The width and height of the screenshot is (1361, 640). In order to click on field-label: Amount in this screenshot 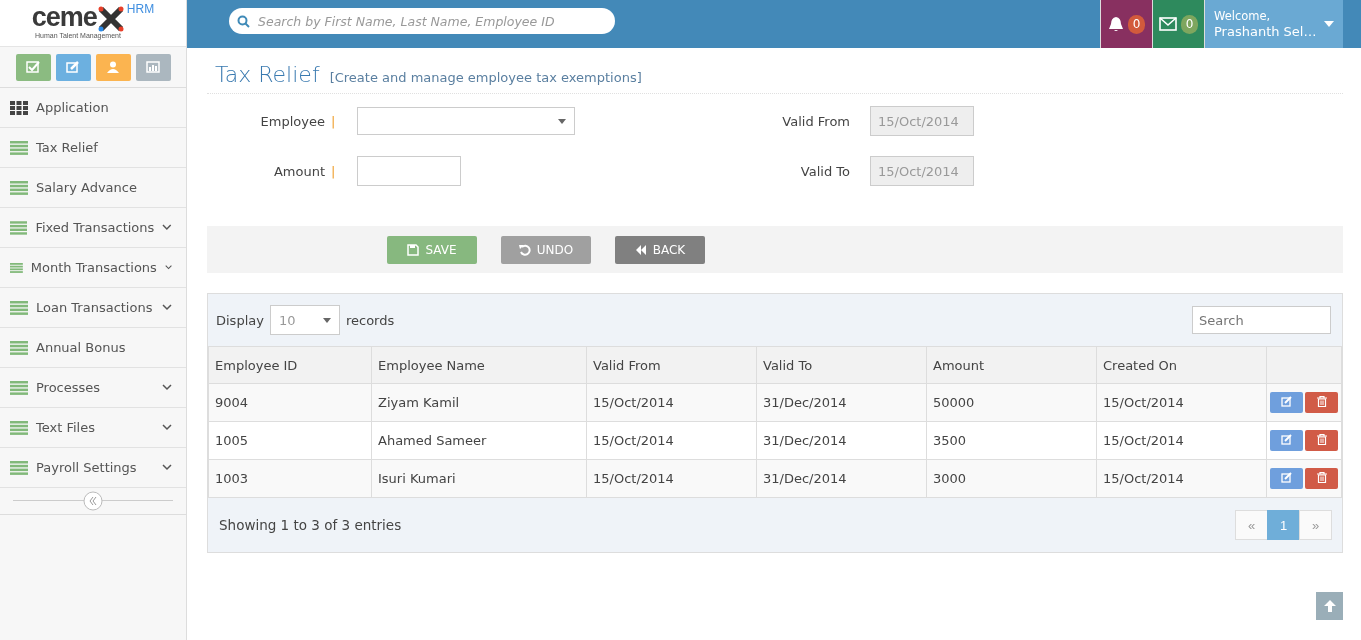, I will do `click(298, 171)`.